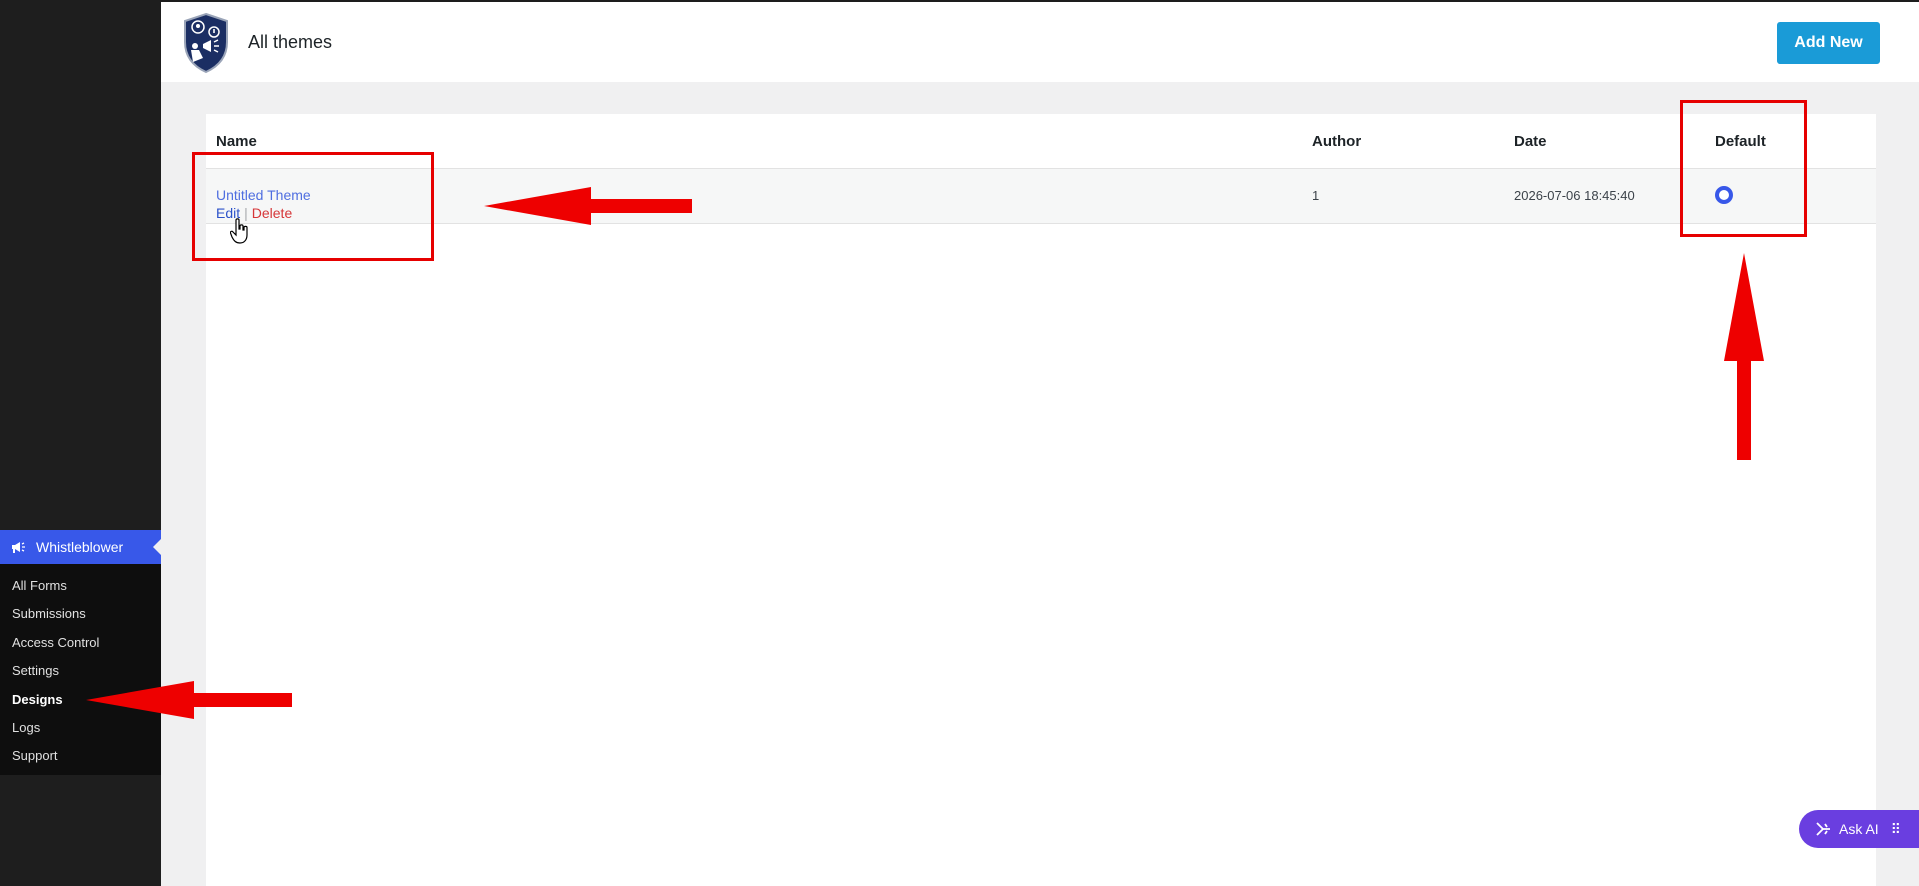  What do you see at coordinates (290, 42) in the screenshot?
I see `page-title: All themes` at bounding box center [290, 42].